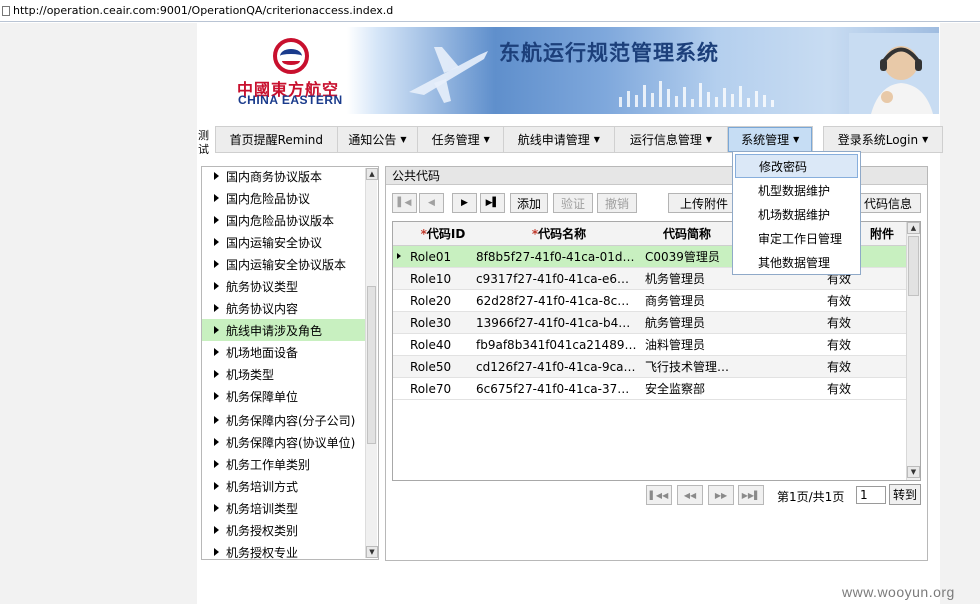 The width and height of the screenshot is (980, 604). What do you see at coordinates (274, 330) in the screenshot?
I see `tree-item-label: 航线申请涉及角色` at bounding box center [274, 330].